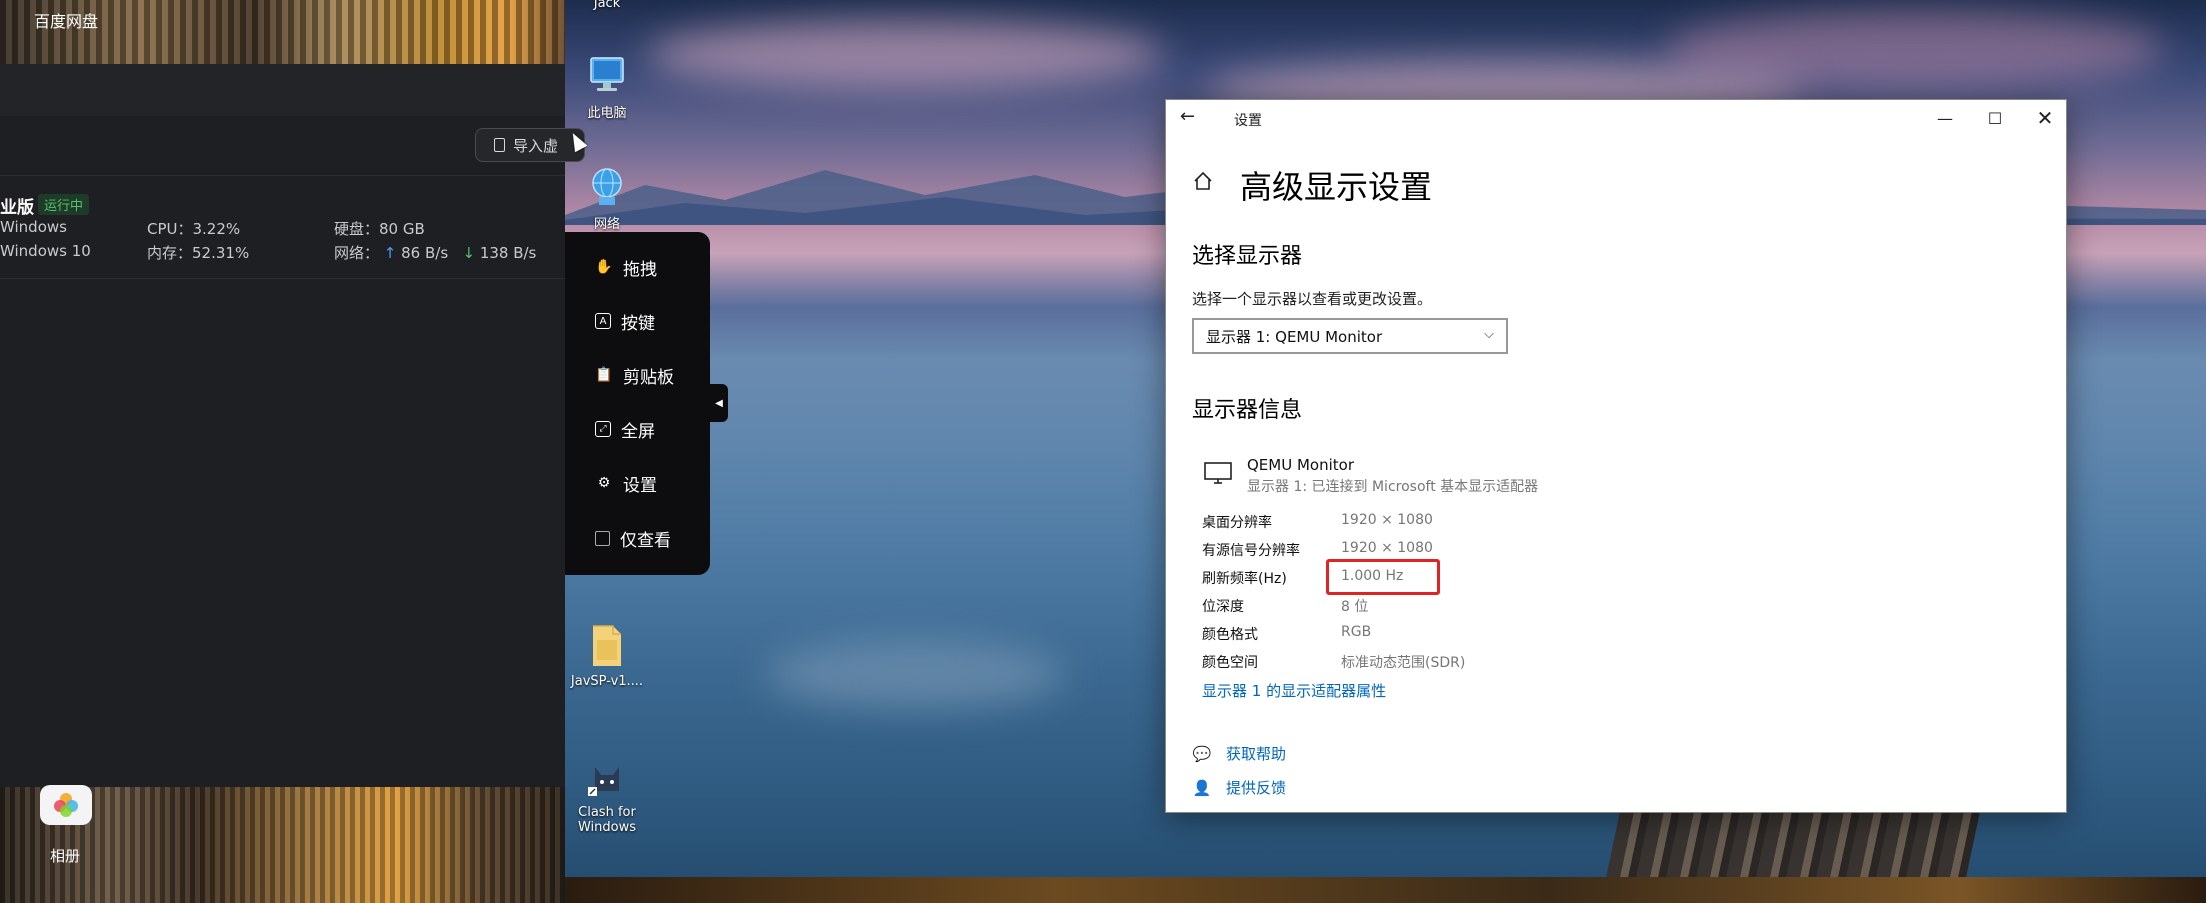  I want to click on desktop-icon-this-pc: 此电脑, so click(607, 87).